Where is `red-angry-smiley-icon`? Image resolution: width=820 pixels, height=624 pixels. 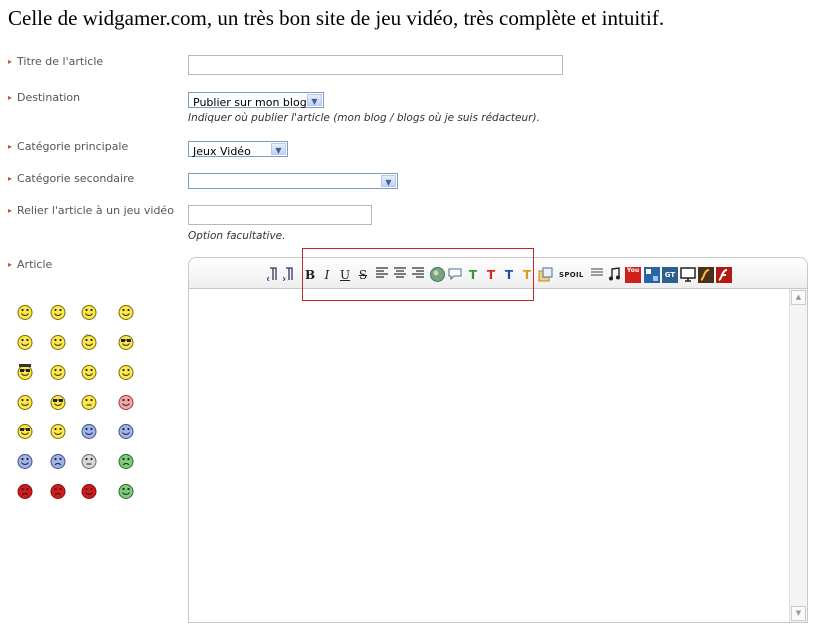 red-angry-smiley-icon is located at coordinates (58, 491).